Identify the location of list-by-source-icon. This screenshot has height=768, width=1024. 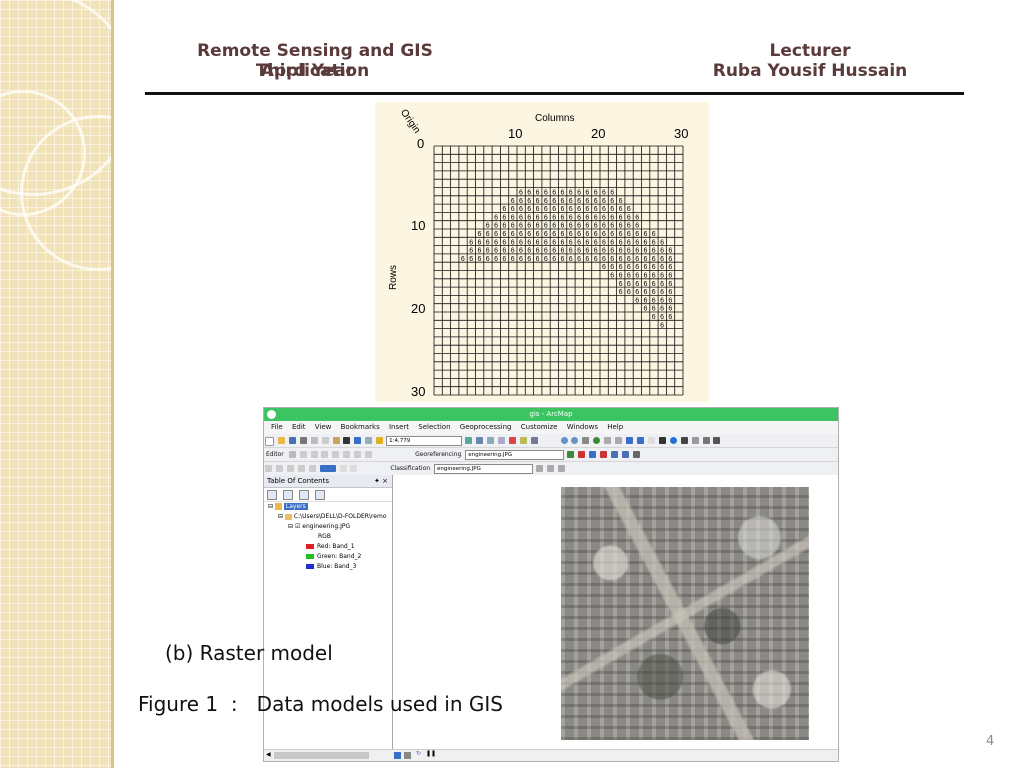
(287, 495).